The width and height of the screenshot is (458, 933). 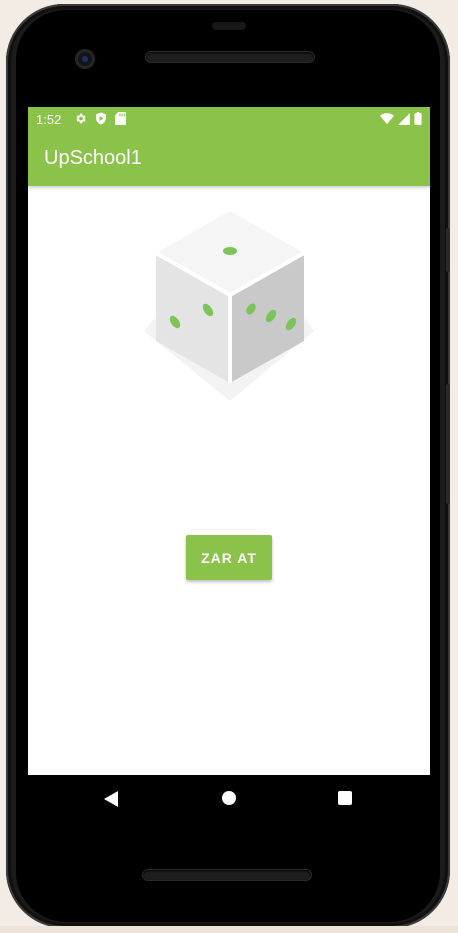 I want to click on cellular-signal-icon, so click(x=404, y=120).